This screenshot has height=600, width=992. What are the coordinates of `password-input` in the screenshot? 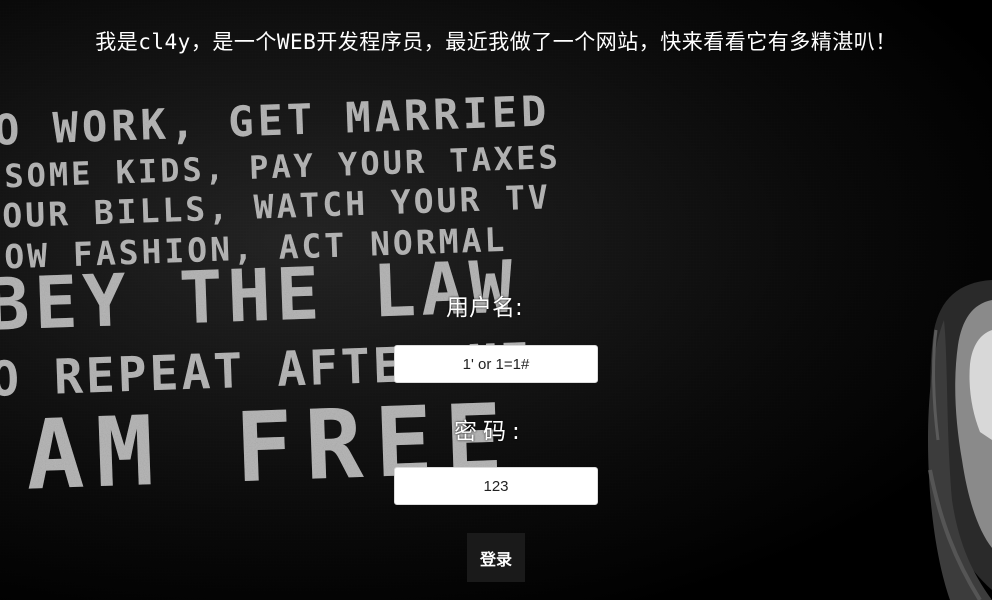 It's located at (496, 486).